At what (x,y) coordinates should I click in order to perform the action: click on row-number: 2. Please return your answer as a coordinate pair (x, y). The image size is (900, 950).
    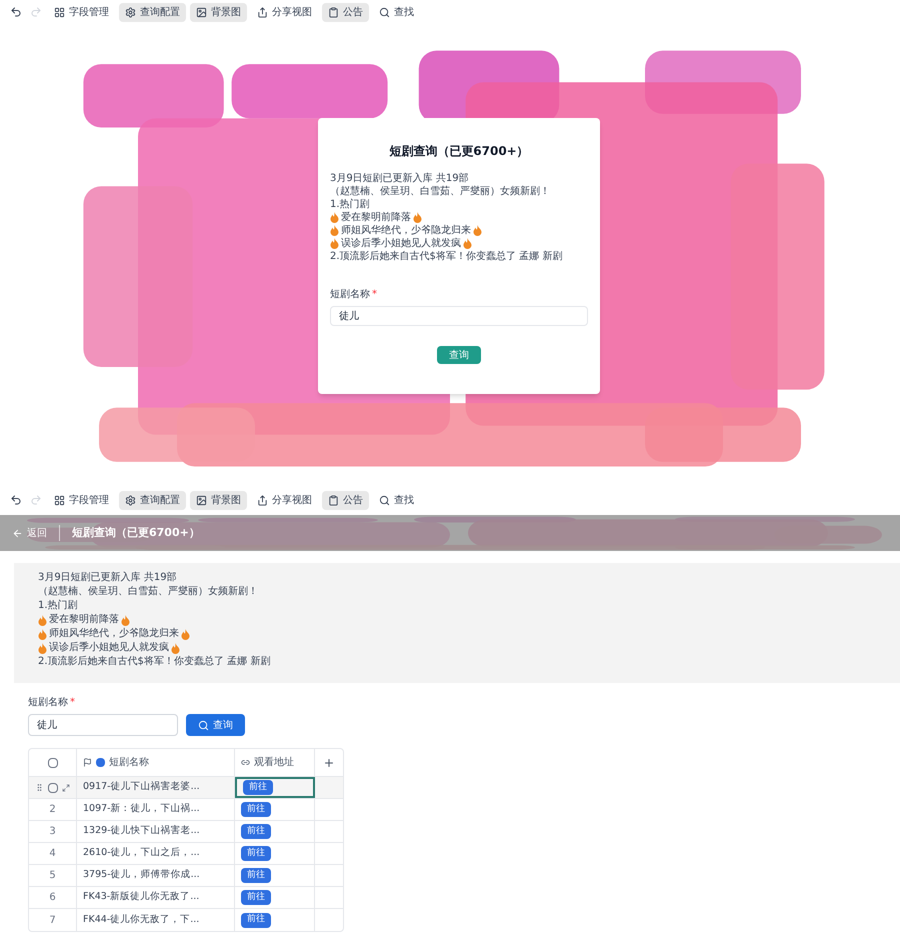
    Looking at the image, I should click on (52, 810).